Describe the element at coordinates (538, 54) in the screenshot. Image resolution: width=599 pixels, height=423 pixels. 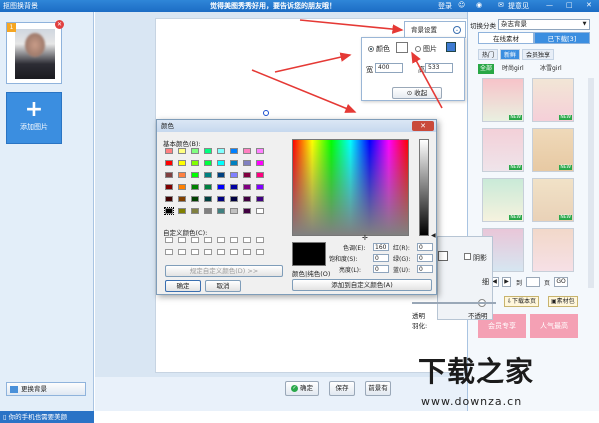
I see `subtab-vip: 会员独享` at that location.